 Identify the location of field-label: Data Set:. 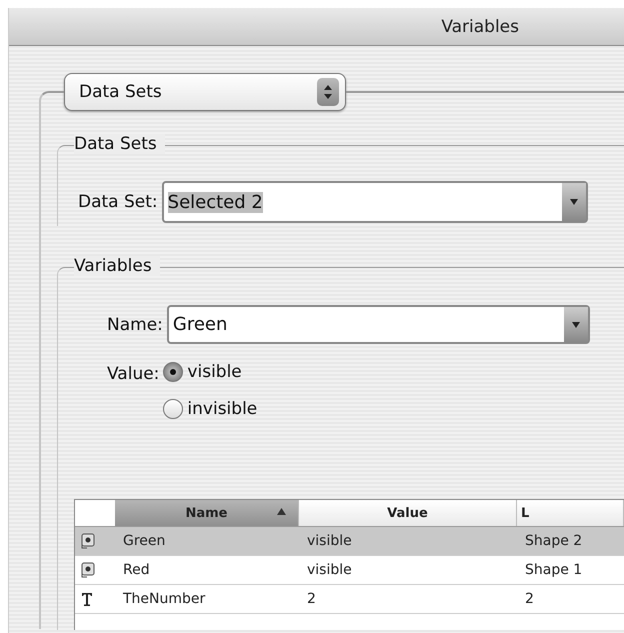
(118, 202).